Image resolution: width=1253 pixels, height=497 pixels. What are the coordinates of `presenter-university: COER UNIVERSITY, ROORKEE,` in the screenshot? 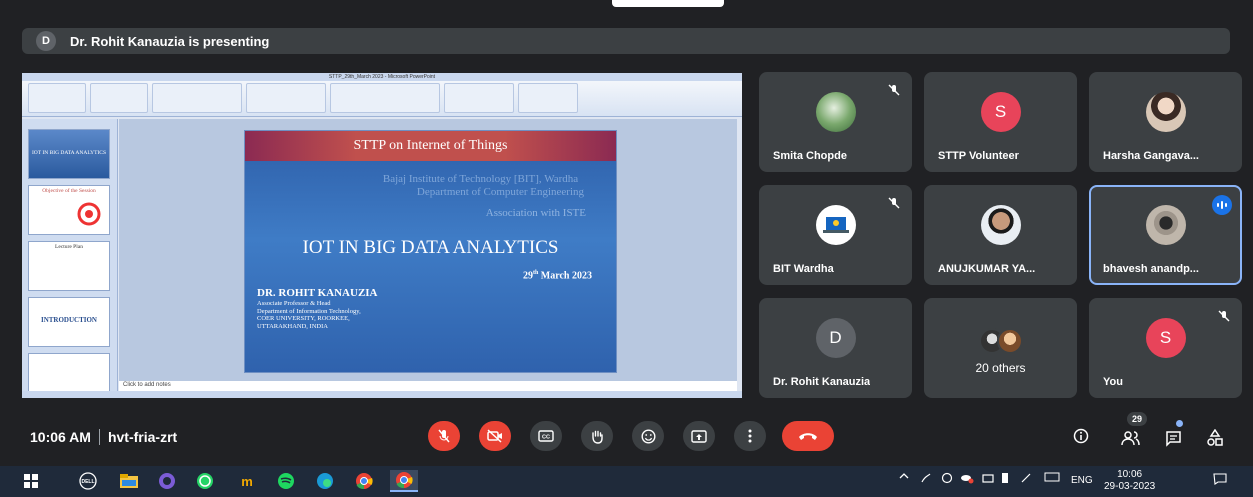 It's located at (303, 318).